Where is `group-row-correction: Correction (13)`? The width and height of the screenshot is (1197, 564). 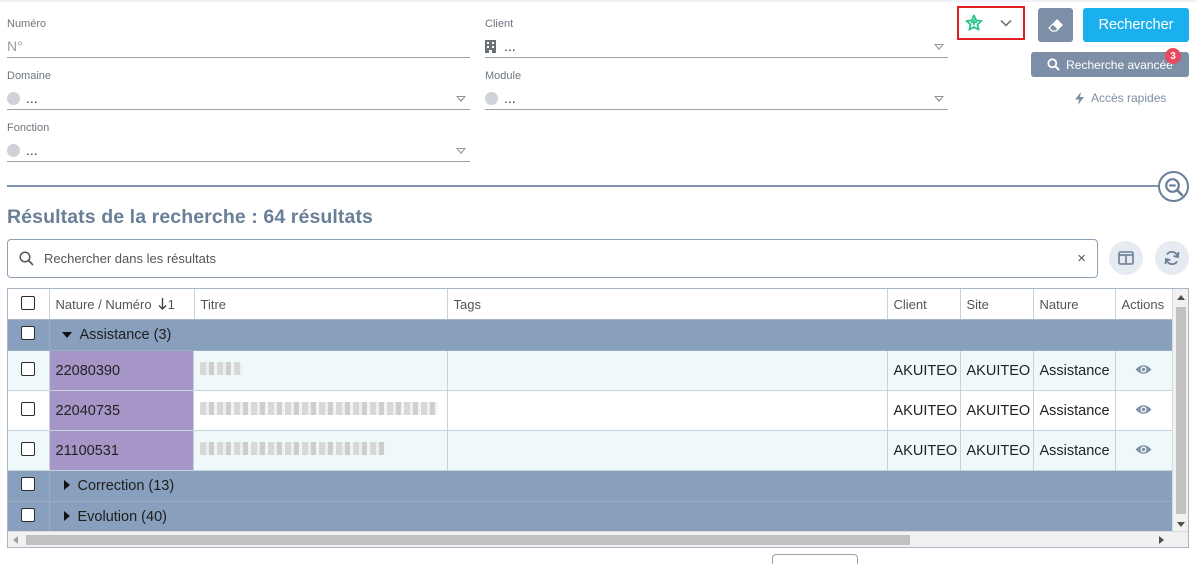 group-row-correction: Correction (13) is located at coordinates (590, 486).